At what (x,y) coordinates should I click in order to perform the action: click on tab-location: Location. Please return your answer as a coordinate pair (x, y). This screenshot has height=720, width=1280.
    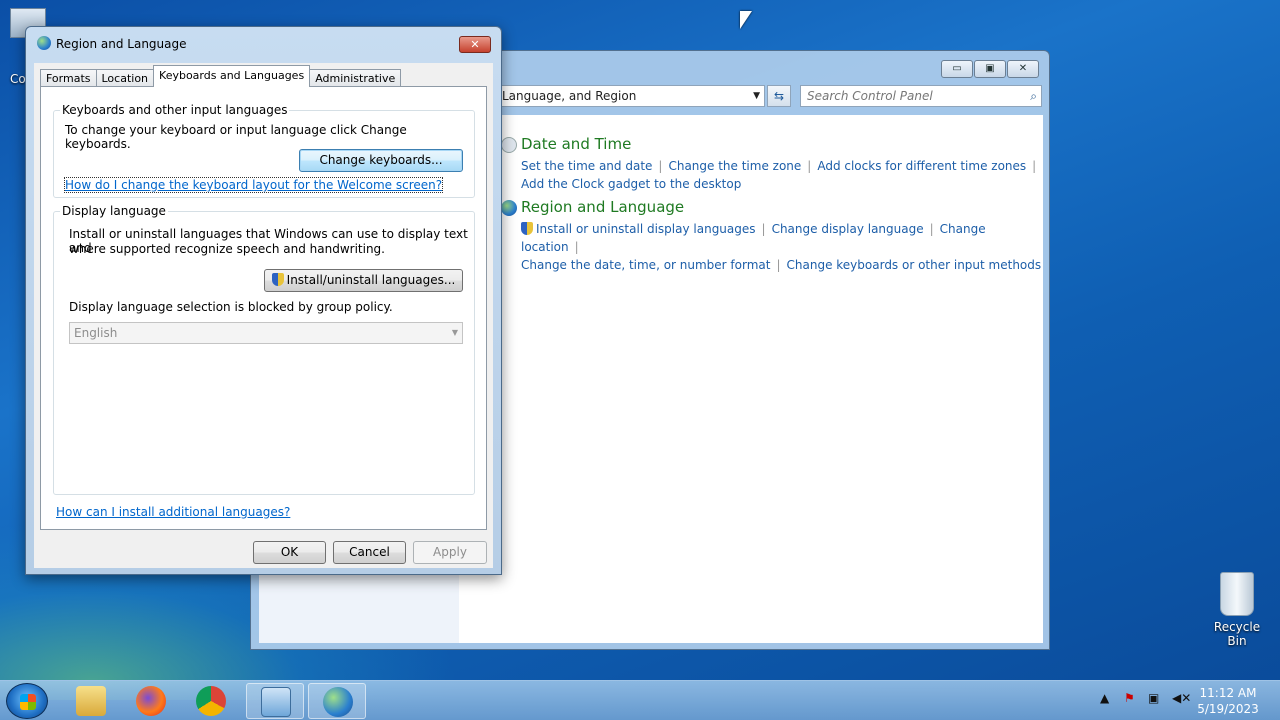
    Looking at the image, I should click on (125, 78).